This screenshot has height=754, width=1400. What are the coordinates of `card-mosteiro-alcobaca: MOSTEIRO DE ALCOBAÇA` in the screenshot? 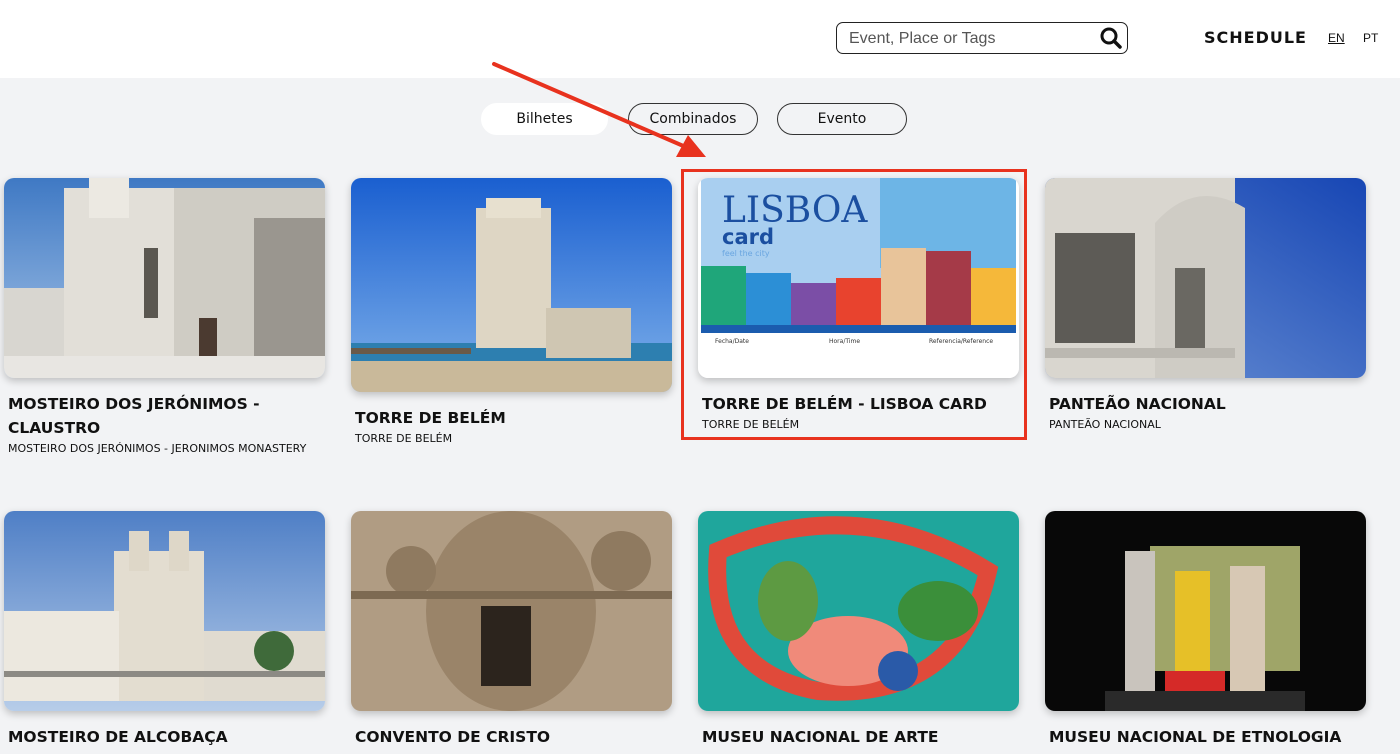 It's located at (164, 630).